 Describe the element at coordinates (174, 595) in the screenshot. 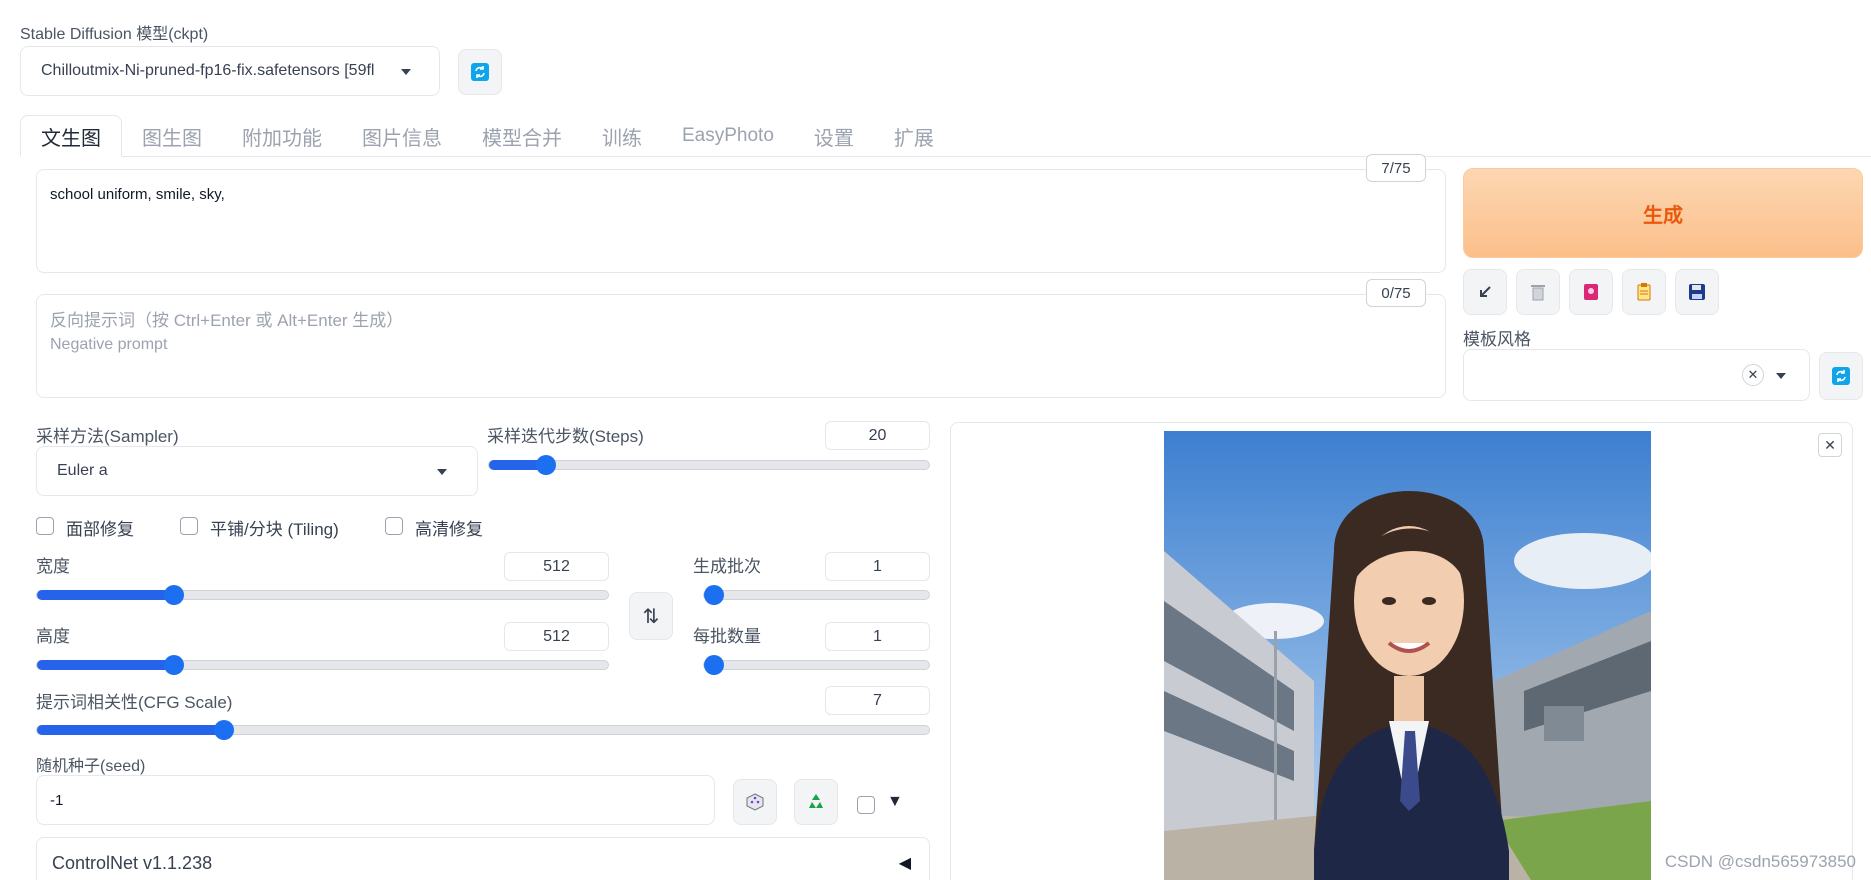

I see `width-slider-thumb` at that location.